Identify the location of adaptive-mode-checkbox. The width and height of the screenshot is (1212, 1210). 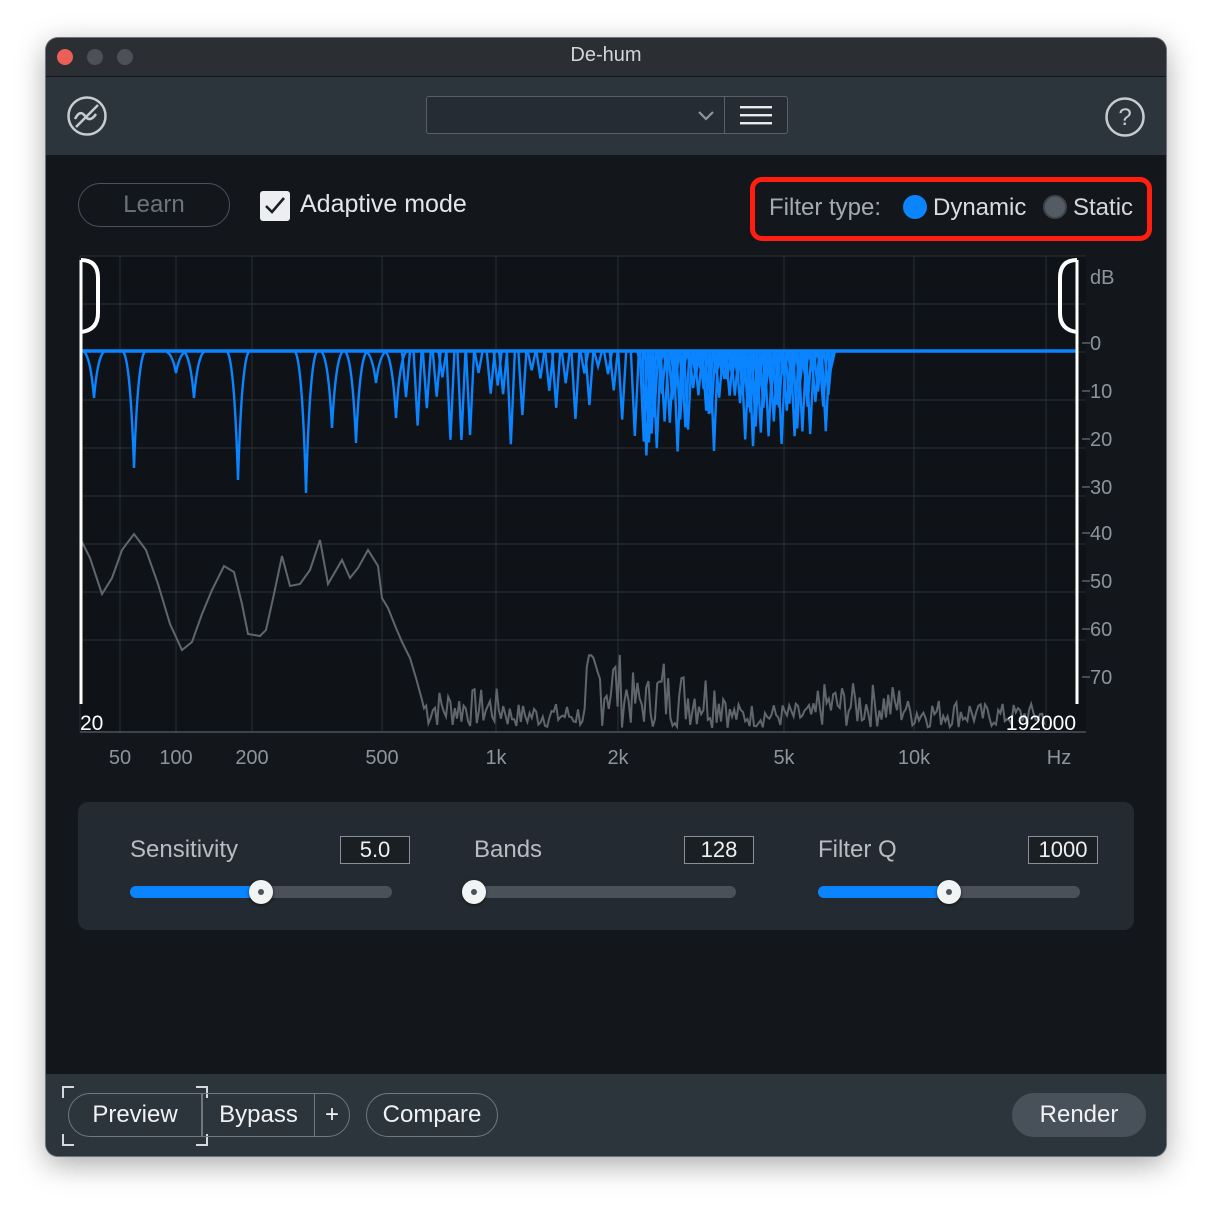
(275, 206).